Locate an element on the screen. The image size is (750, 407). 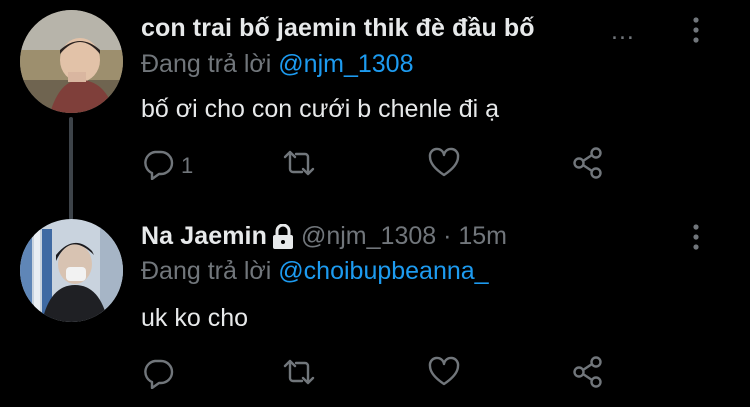
reply-button is located at coordinates (158, 375).